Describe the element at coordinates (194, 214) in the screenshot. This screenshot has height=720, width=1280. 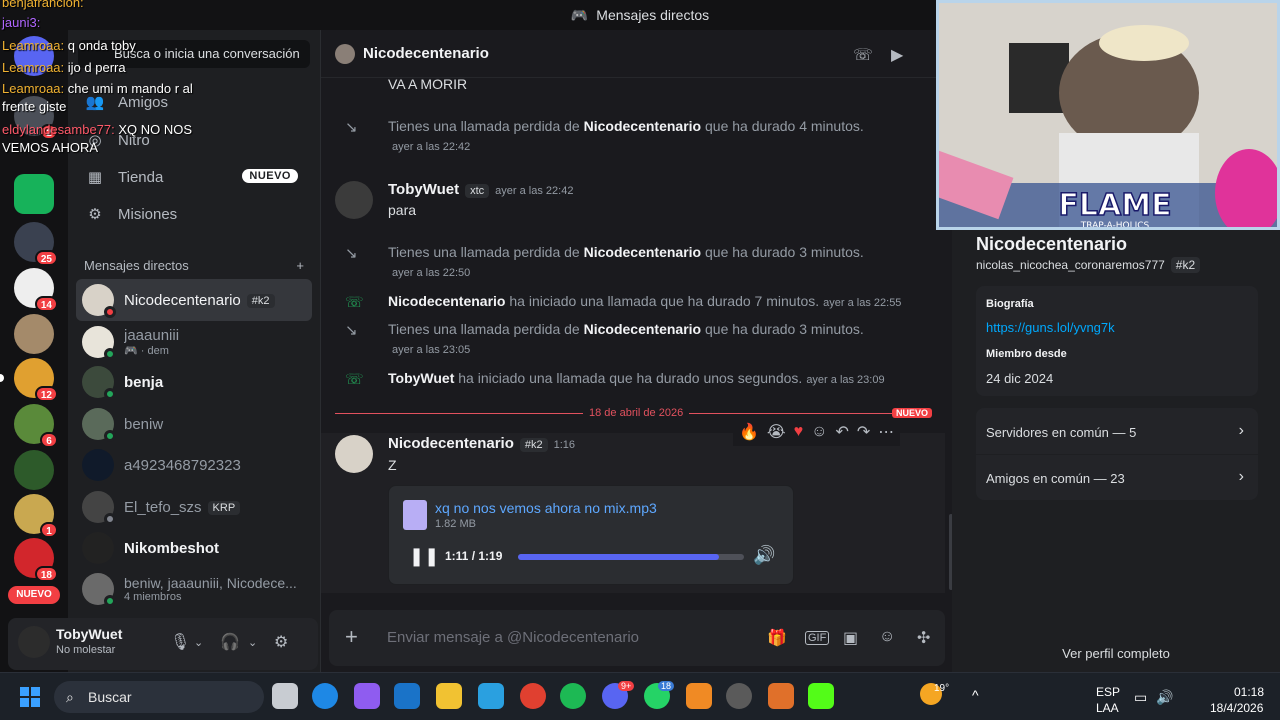
I see `nav-quests: ⚙ Misiones` at that location.